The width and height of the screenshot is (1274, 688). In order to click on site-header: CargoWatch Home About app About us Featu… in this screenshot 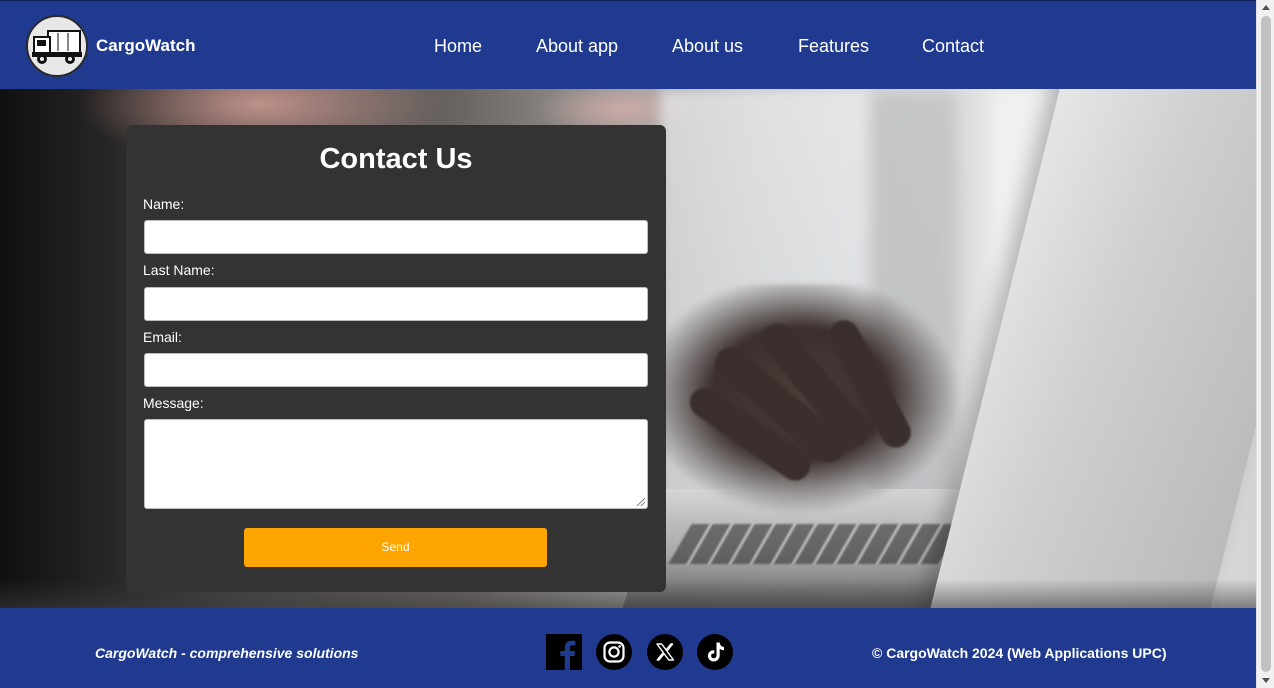, I will do `click(628, 44)`.